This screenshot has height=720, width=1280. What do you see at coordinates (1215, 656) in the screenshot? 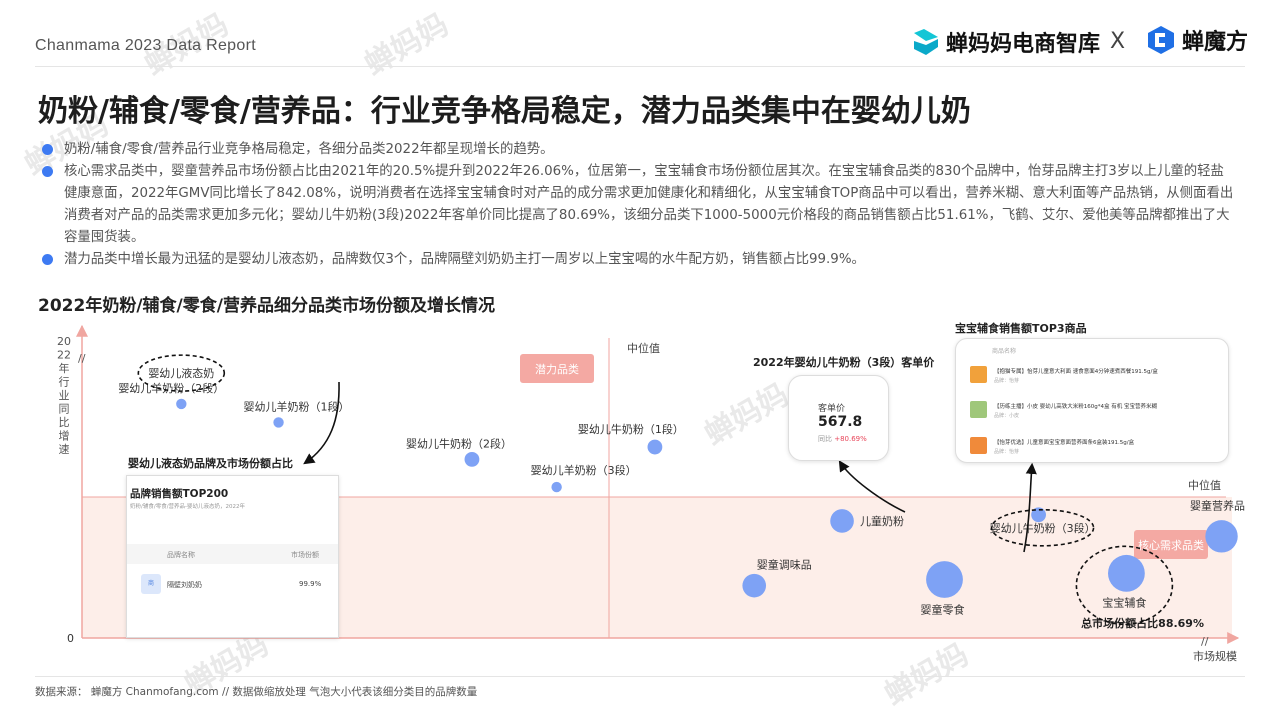
I see `x-axis-label: 市场规模` at bounding box center [1215, 656].